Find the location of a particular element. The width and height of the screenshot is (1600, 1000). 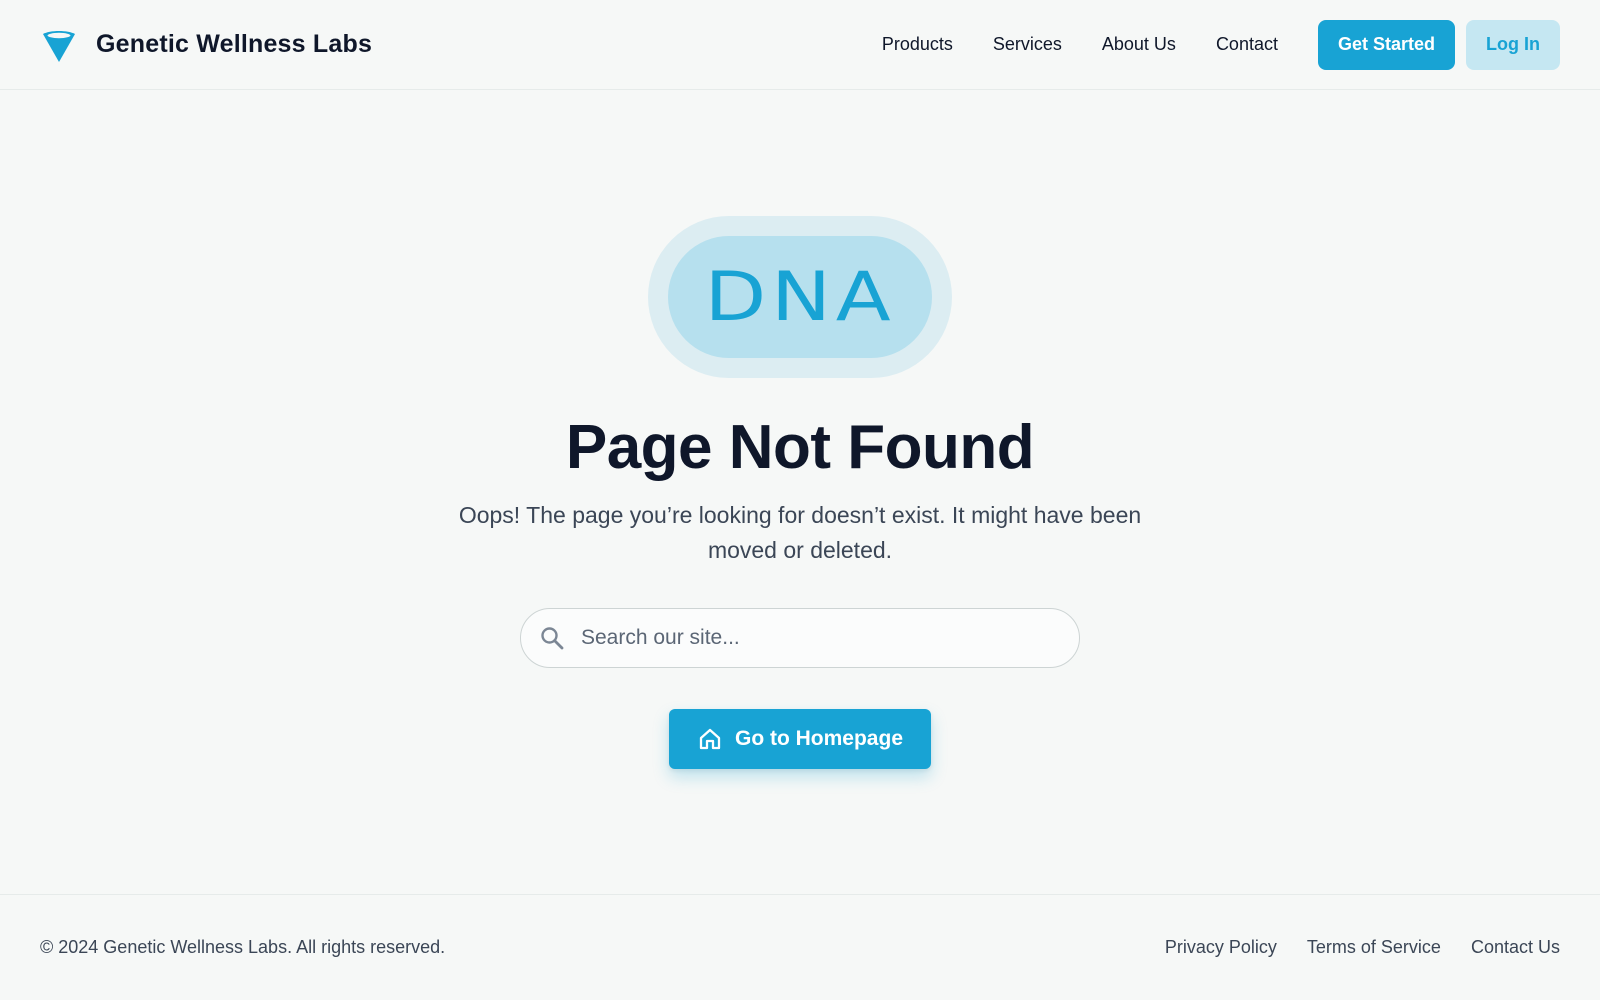

go-to-homepage-button: Go to Homepage is located at coordinates (800, 739).